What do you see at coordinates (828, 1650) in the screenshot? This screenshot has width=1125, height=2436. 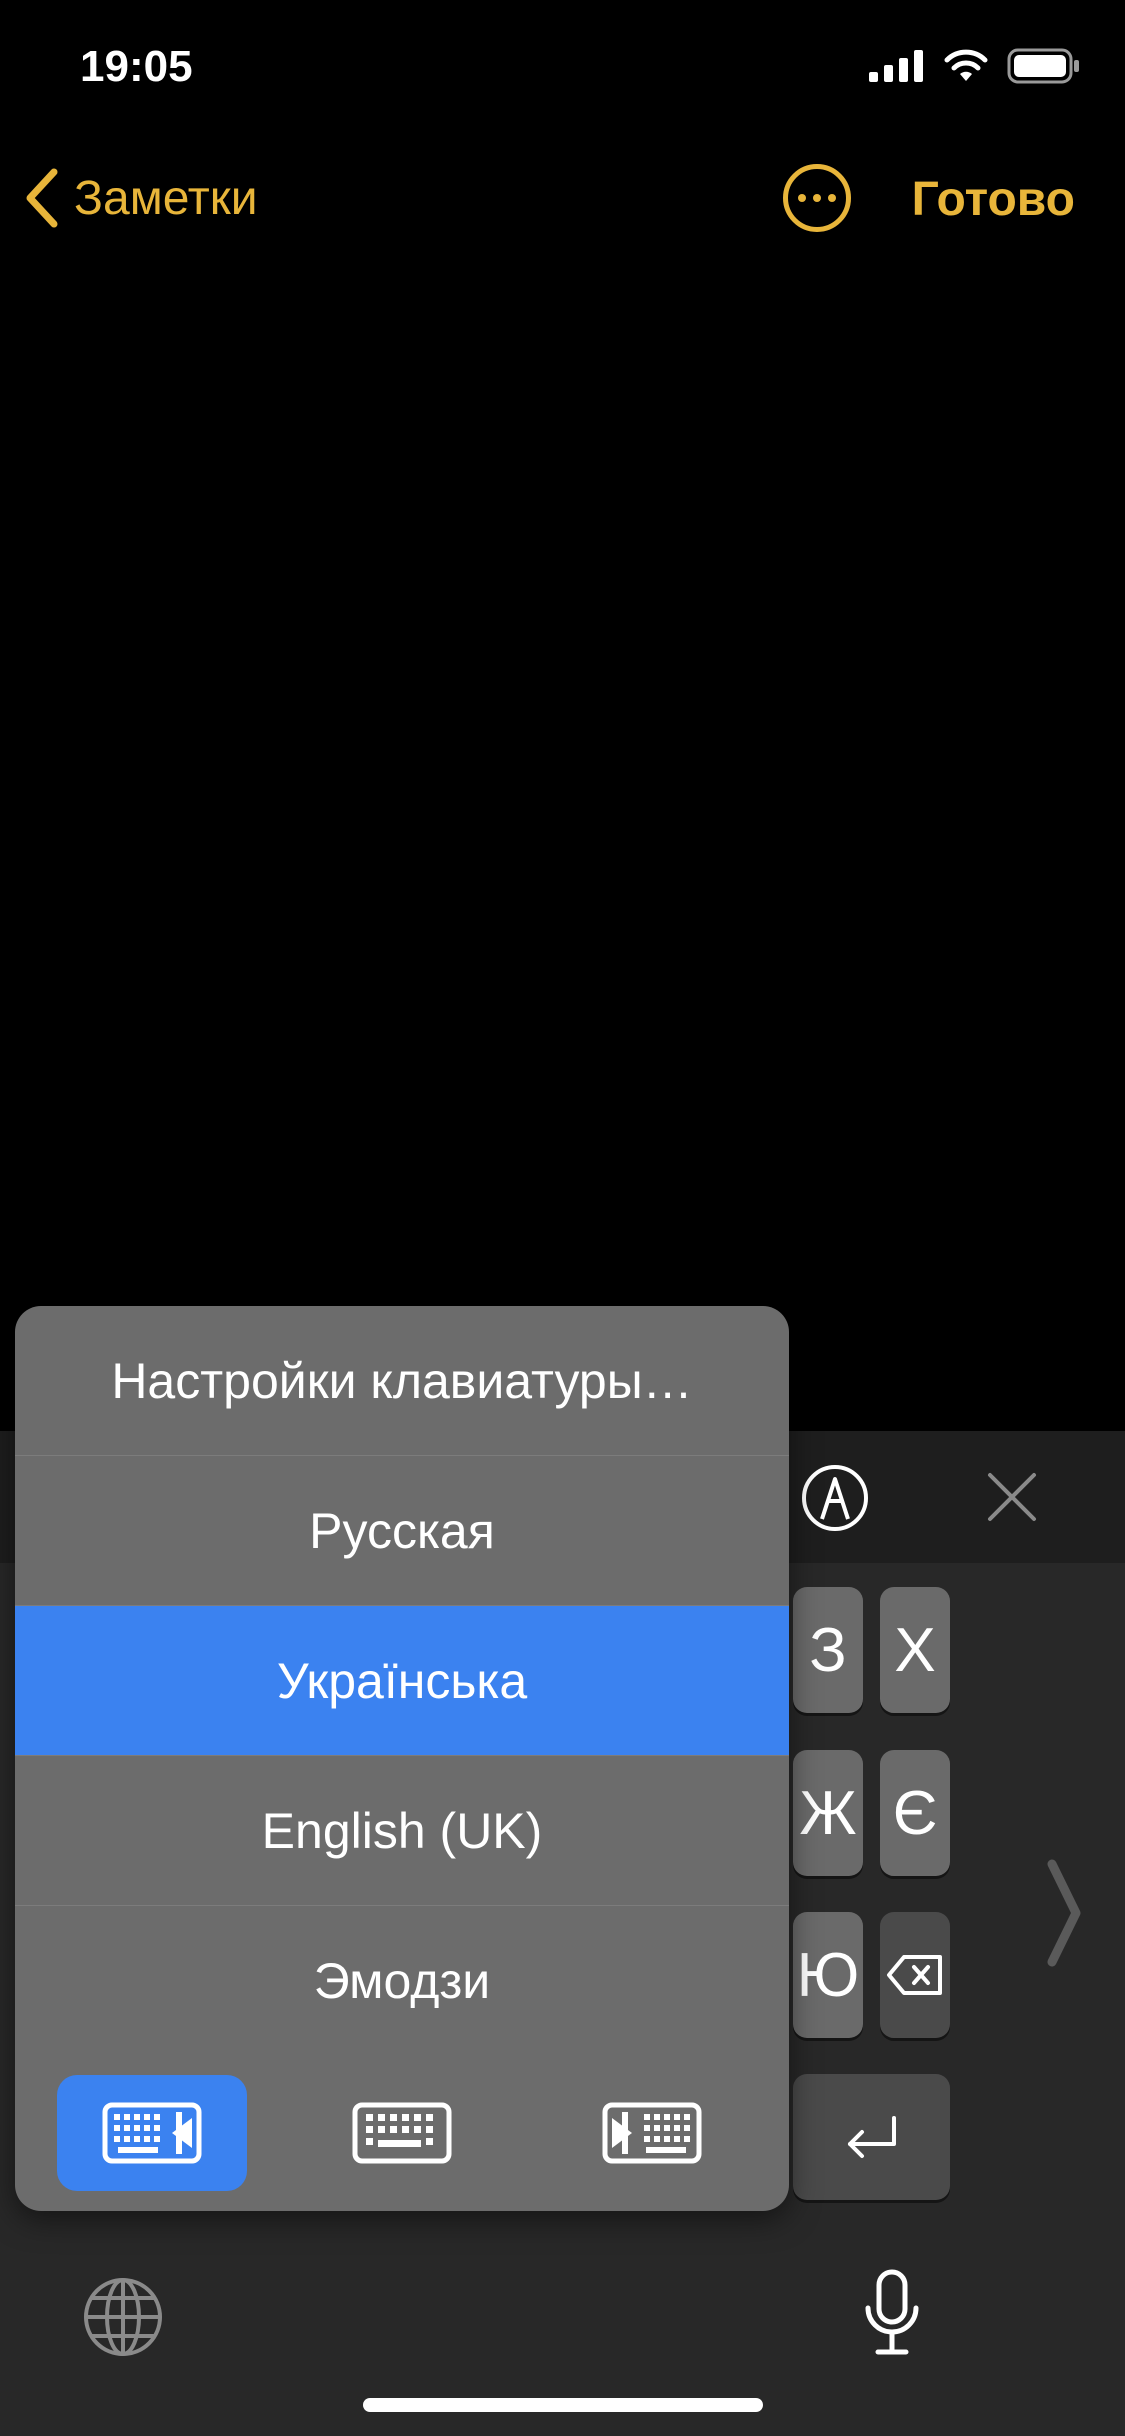 I see `key: З` at bounding box center [828, 1650].